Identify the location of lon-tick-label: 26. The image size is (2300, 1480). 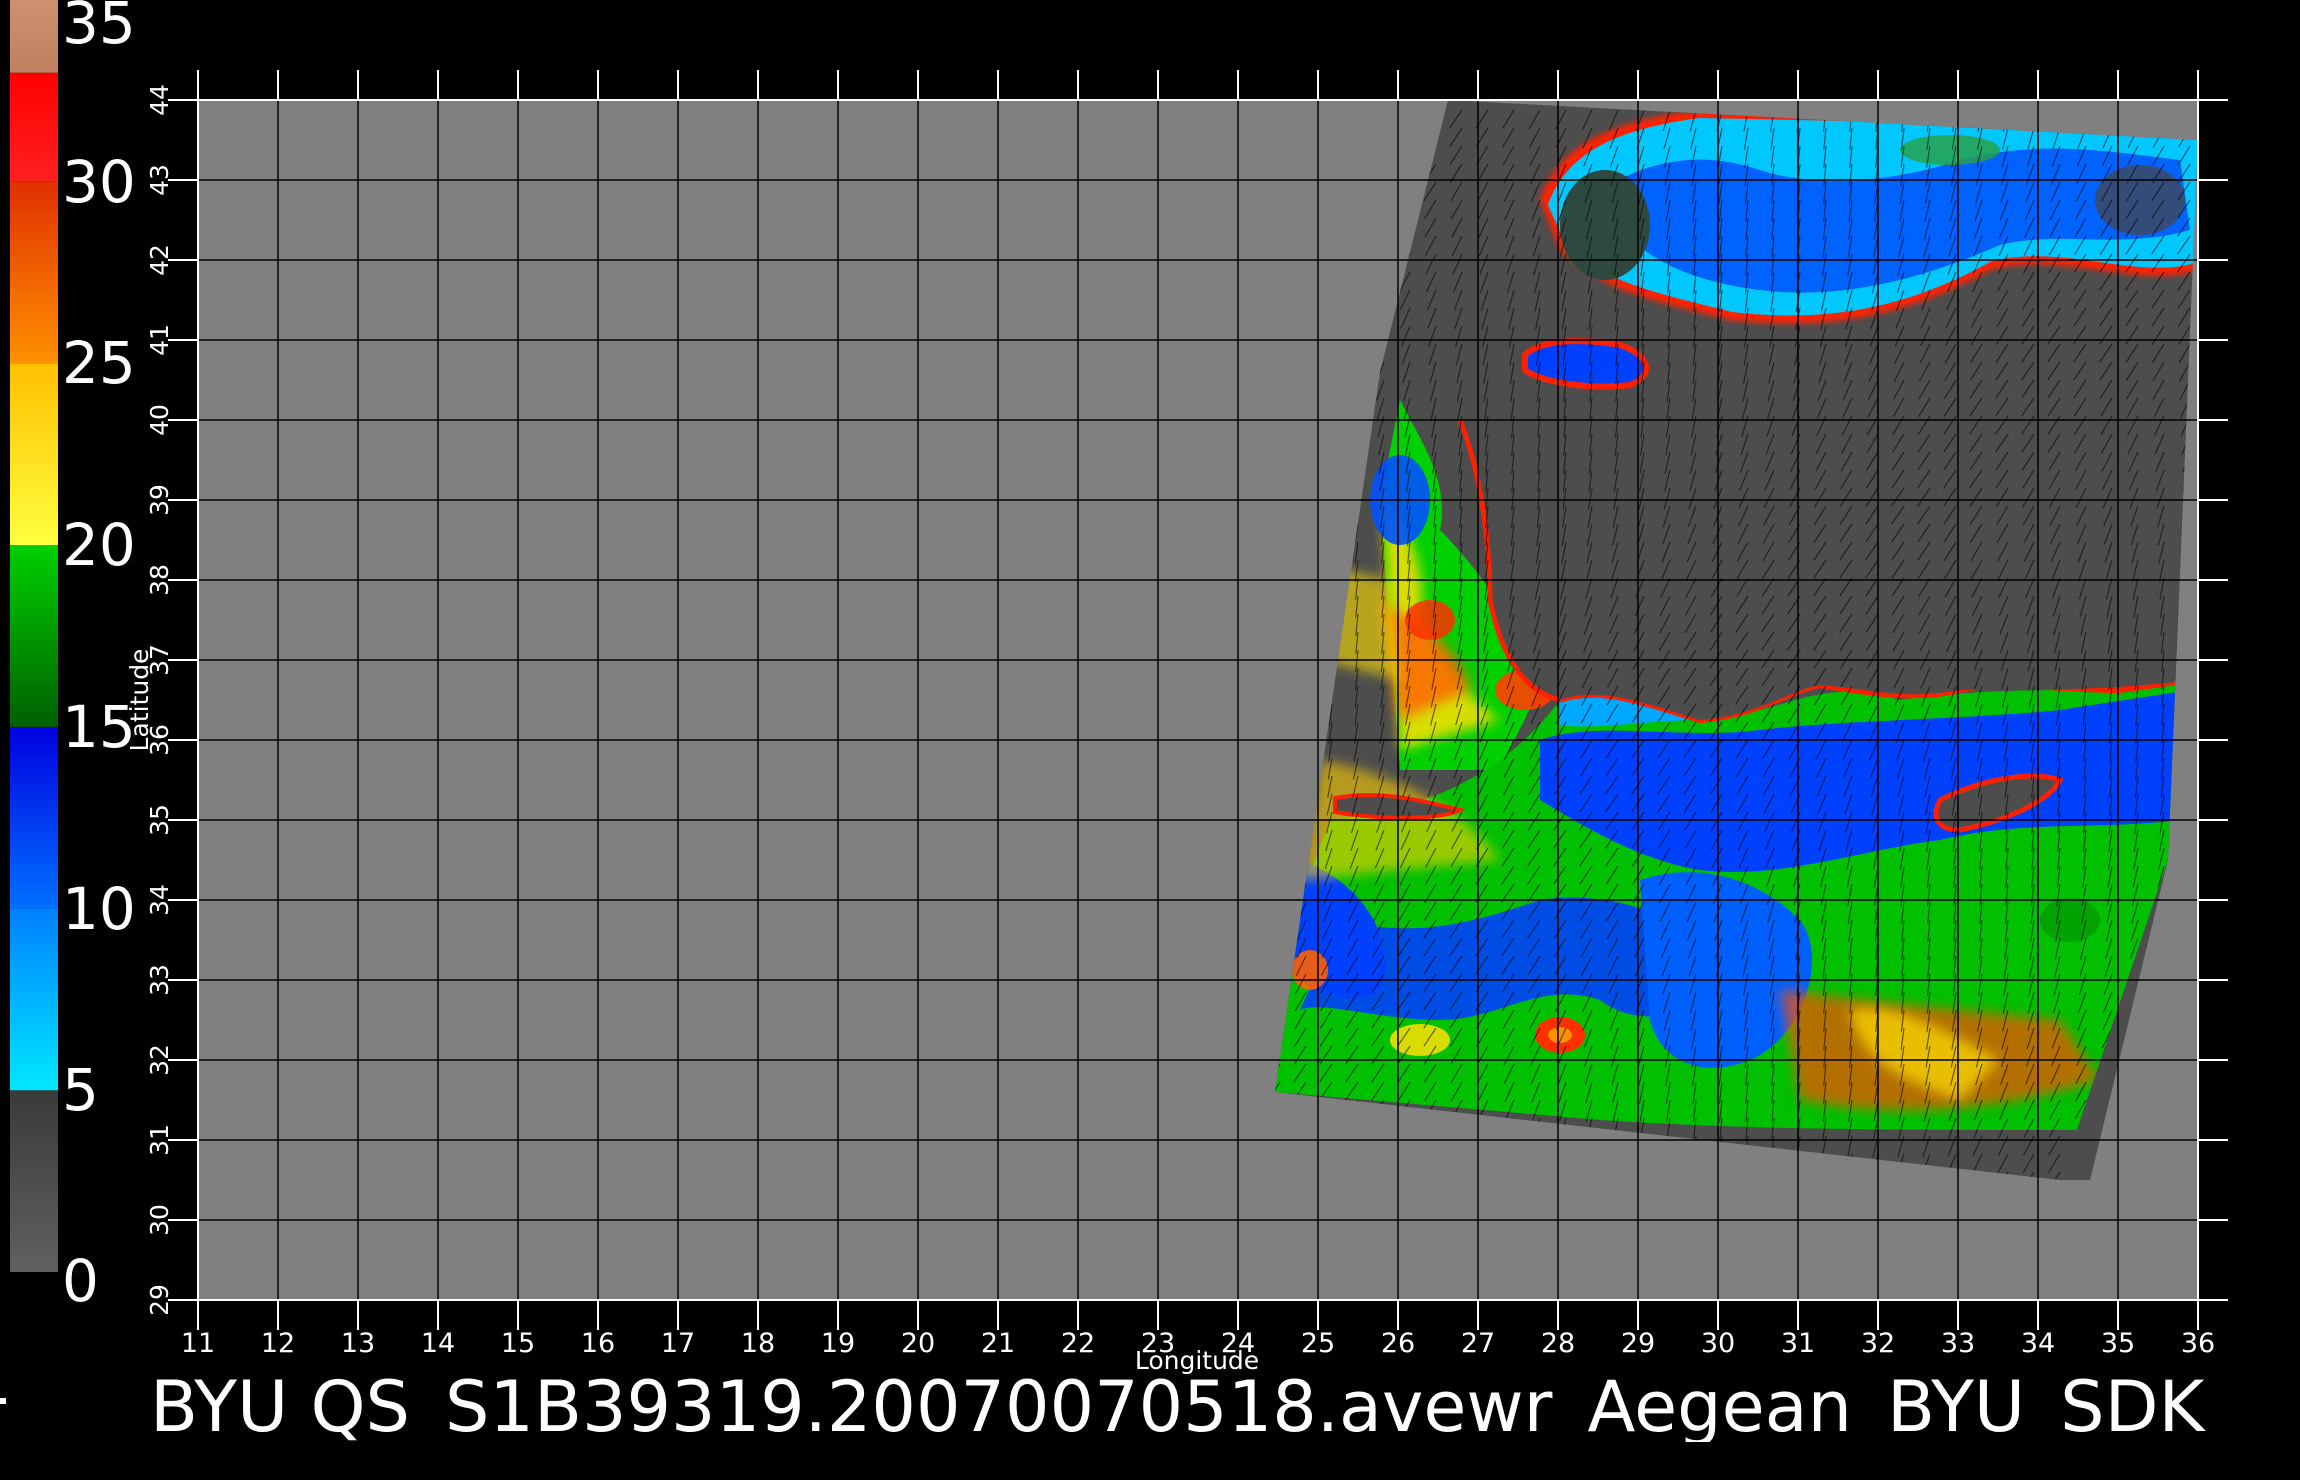
(1398, 1343).